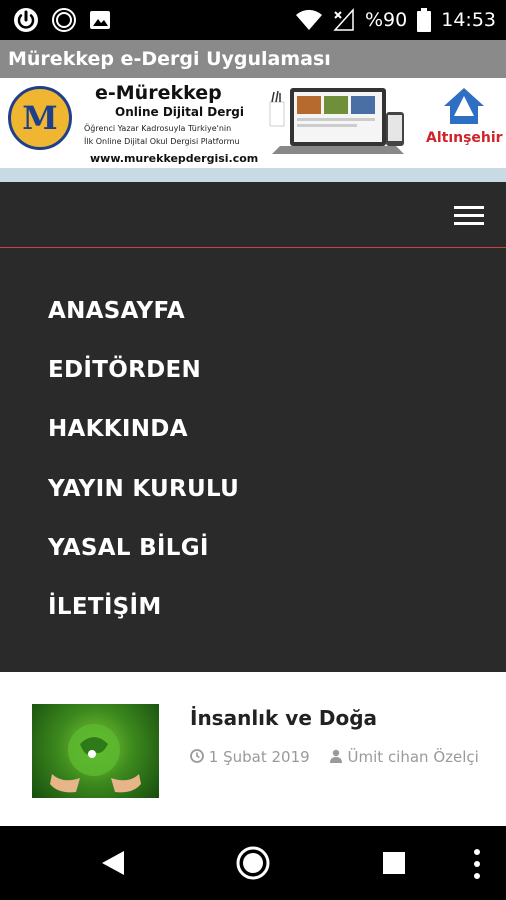  What do you see at coordinates (105, 607) in the screenshot?
I see `menu-item-iletisim: İLETİŞİM` at bounding box center [105, 607].